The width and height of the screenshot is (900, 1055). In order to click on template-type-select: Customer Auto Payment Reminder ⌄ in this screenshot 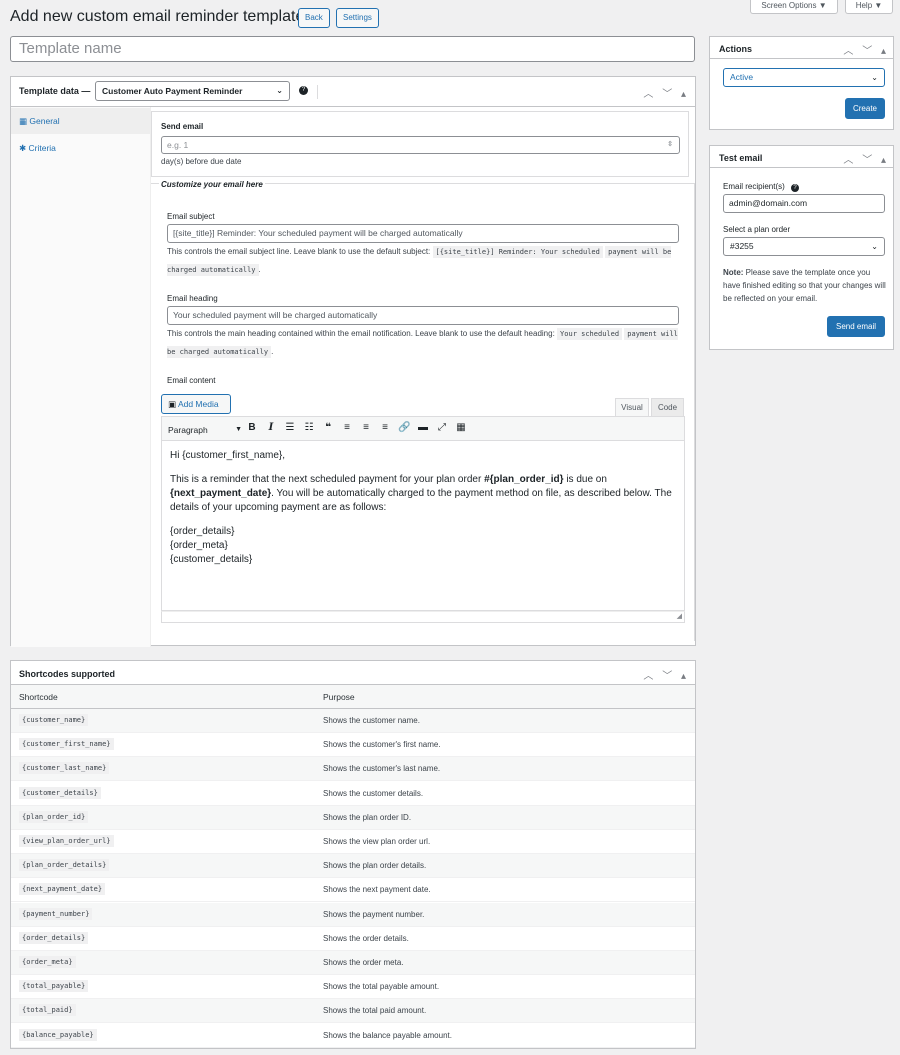, I will do `click(192, 91)`.